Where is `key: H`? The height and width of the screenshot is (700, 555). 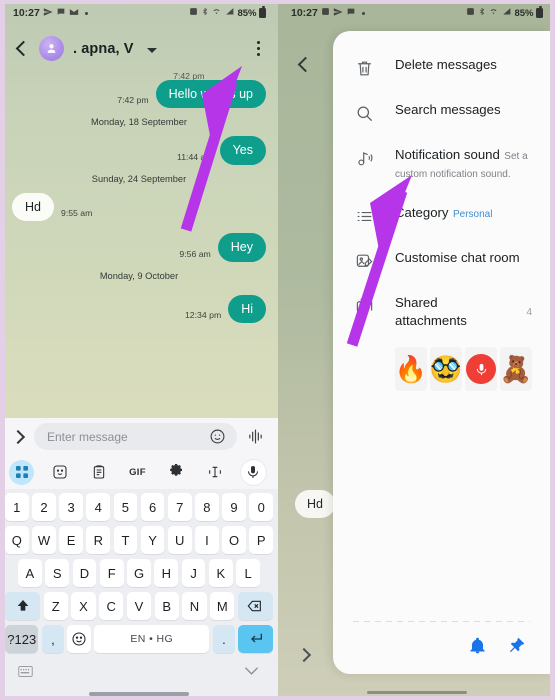 key: H is located at coordinates (166, 573).